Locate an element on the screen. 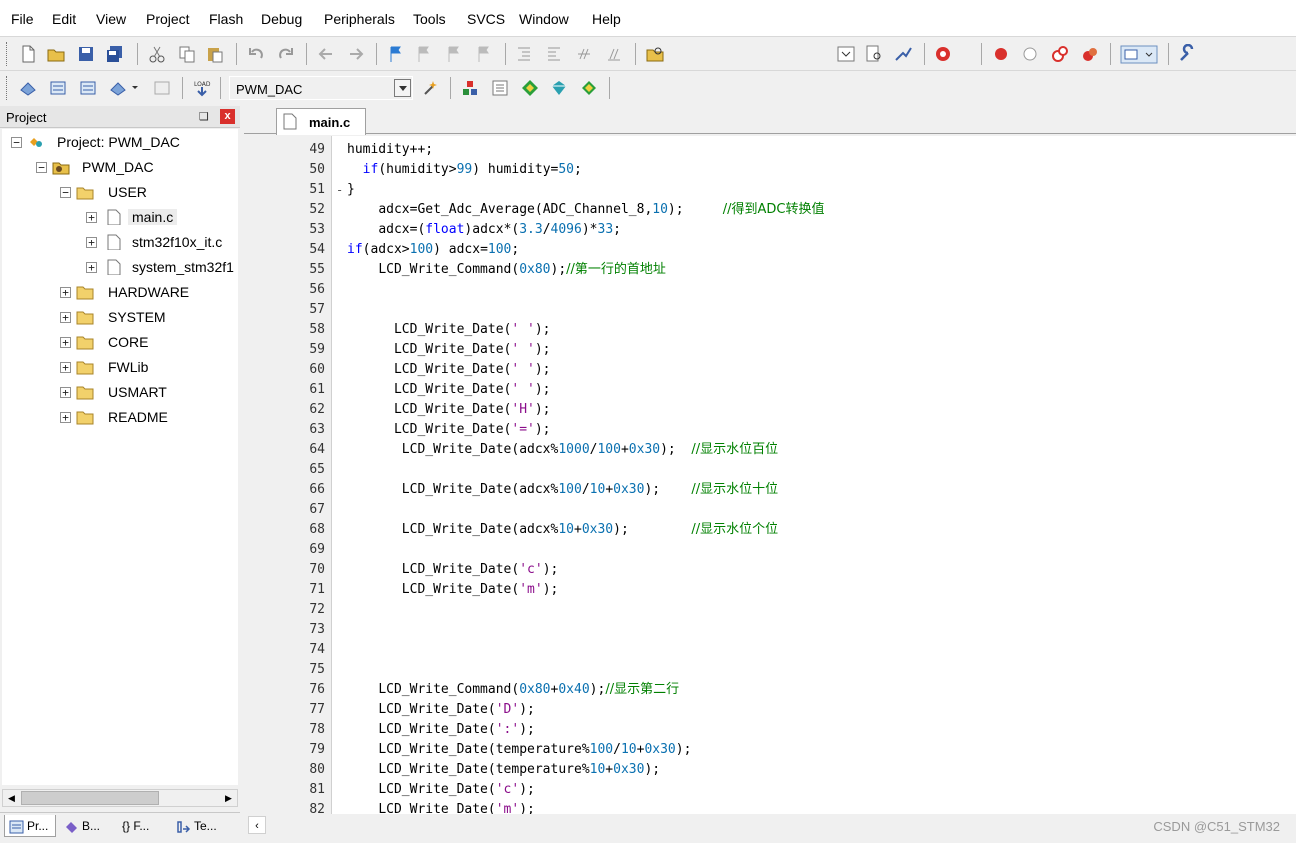  rebuild-icon is located at coordinates (88, 88).